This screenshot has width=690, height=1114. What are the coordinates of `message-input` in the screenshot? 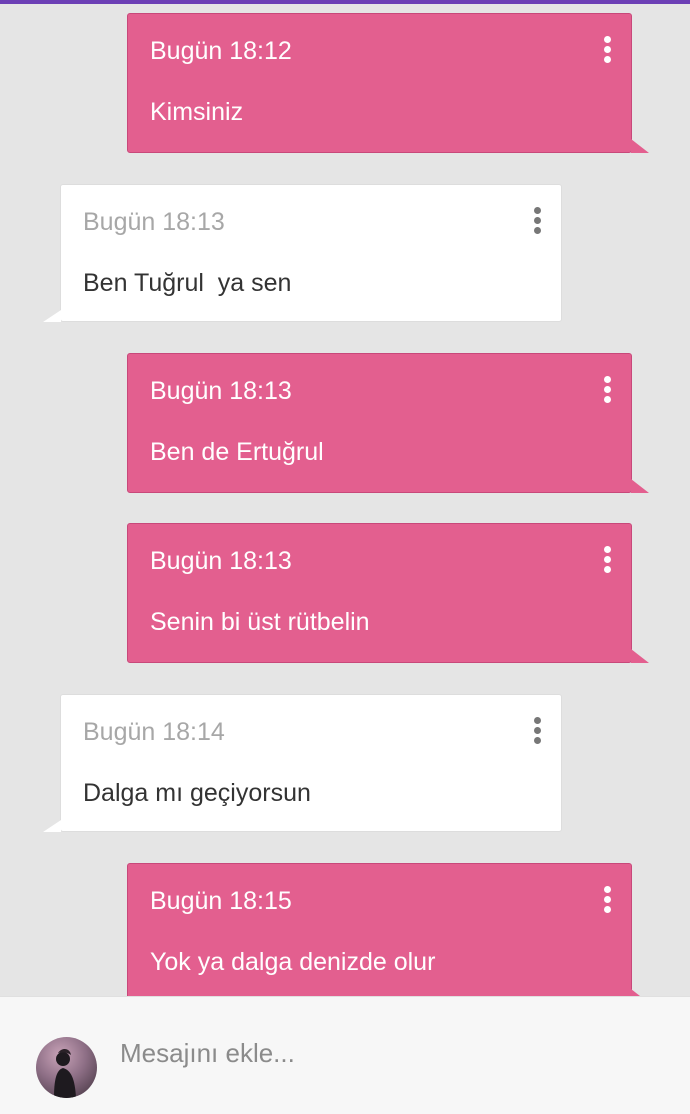 It's located at (390, 1053).